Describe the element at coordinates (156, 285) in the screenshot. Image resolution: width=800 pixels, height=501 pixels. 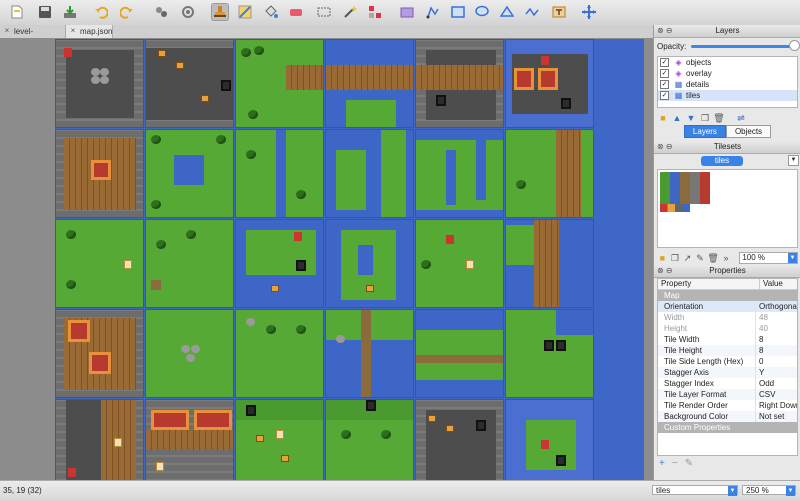
I see `dirt-patch` at that location.